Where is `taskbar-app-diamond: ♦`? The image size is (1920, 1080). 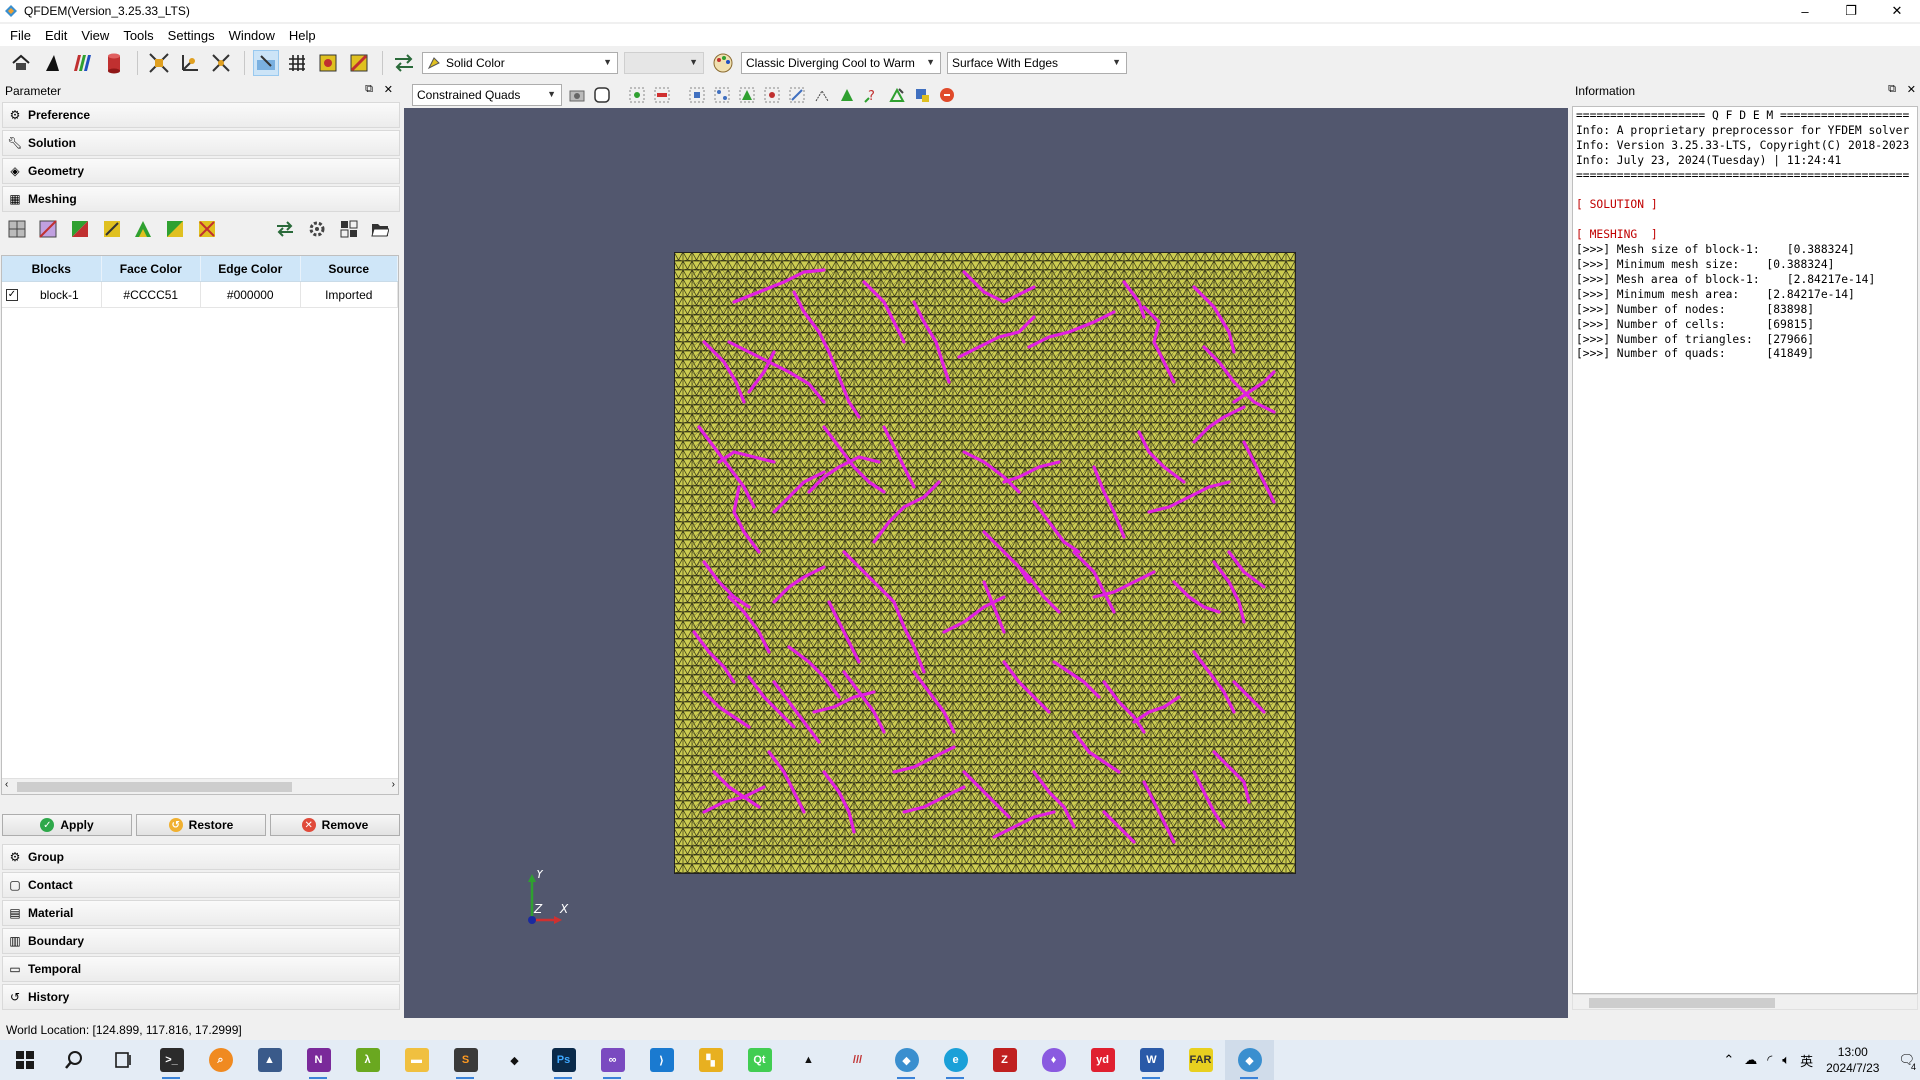 taskbar-app-diamond: ♦ is located at coordinates (1053, 1060).